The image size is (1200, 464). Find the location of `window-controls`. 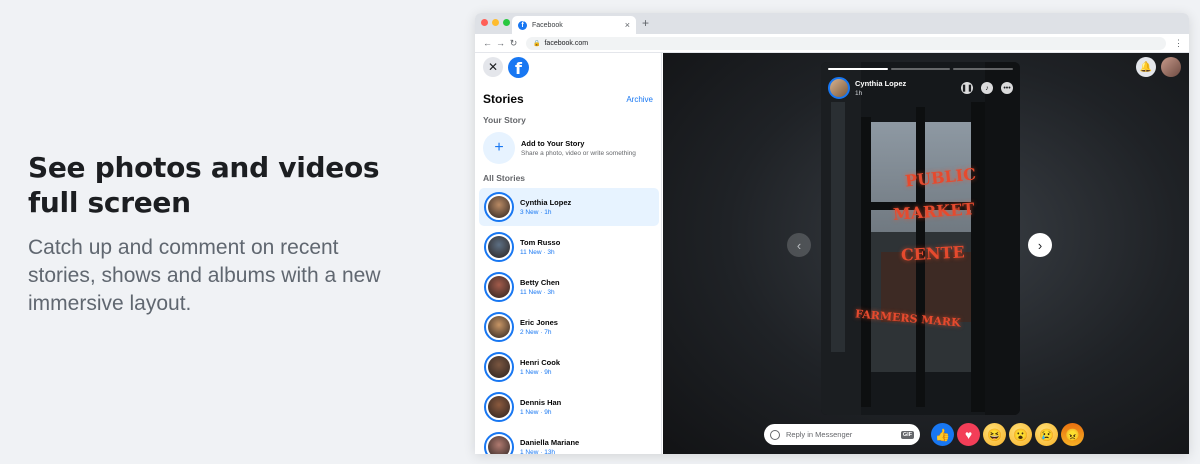

window-controls is located at coordinates (495, 22).